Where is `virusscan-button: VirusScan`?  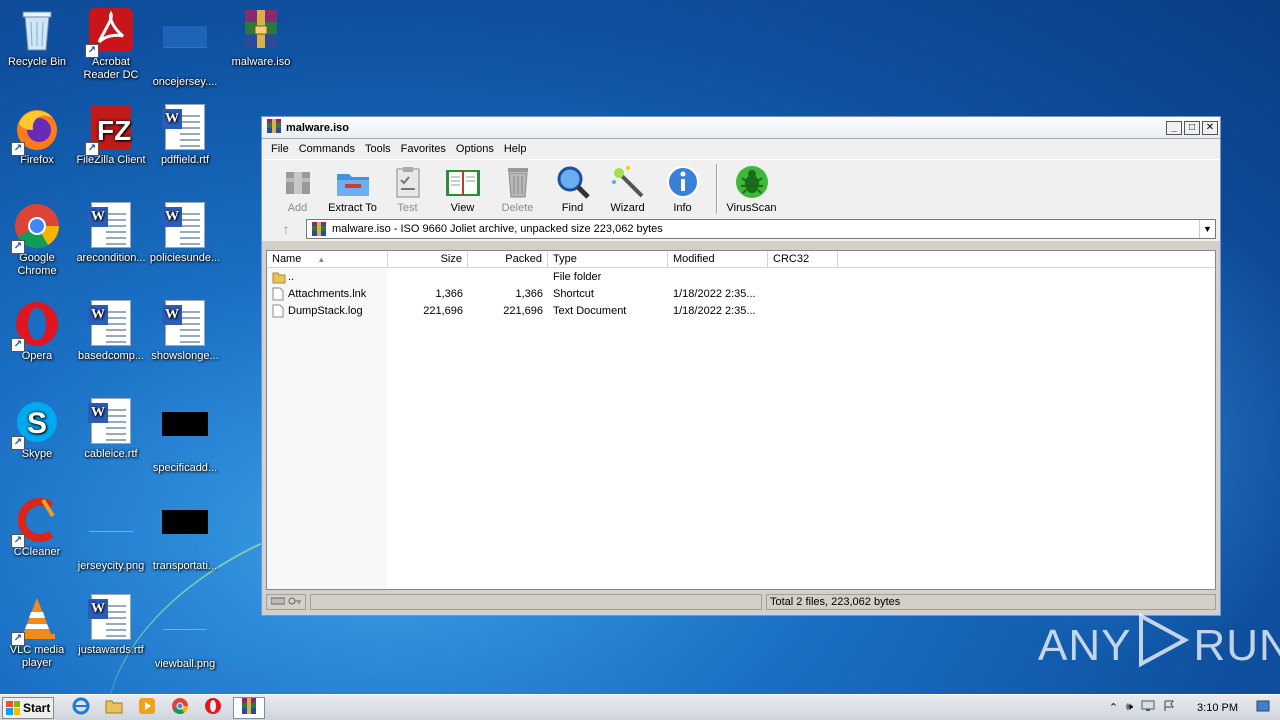 virusscan-button: VirusScan is located at coordinates (751, 188).